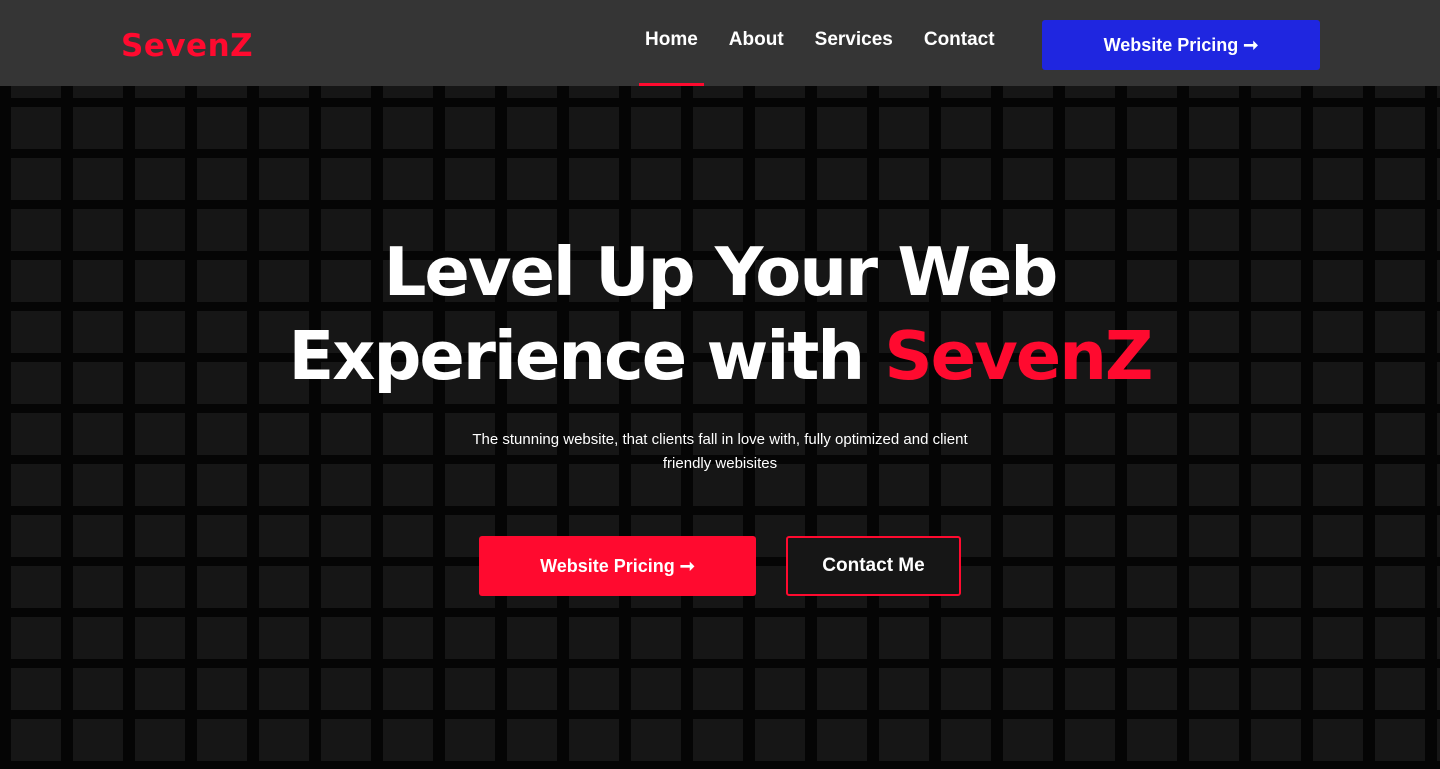 This screenshot has width=1440, height=769. What do you see at coordinates (1181, 45) in the screenshot?
I see `header-website-pricing-button: Website Pricing ➞` at bounding box center [1181, 45].